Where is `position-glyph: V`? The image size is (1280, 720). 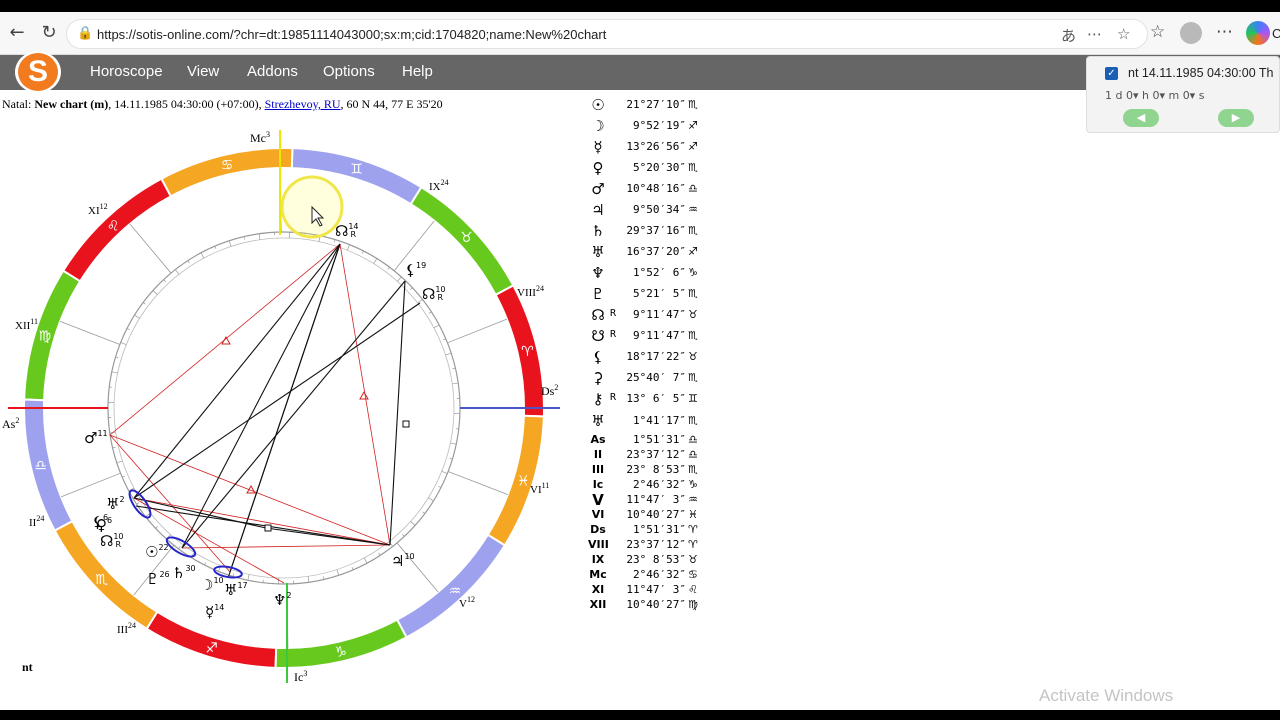
position-glyph: V is located at coordinates (598, 500).